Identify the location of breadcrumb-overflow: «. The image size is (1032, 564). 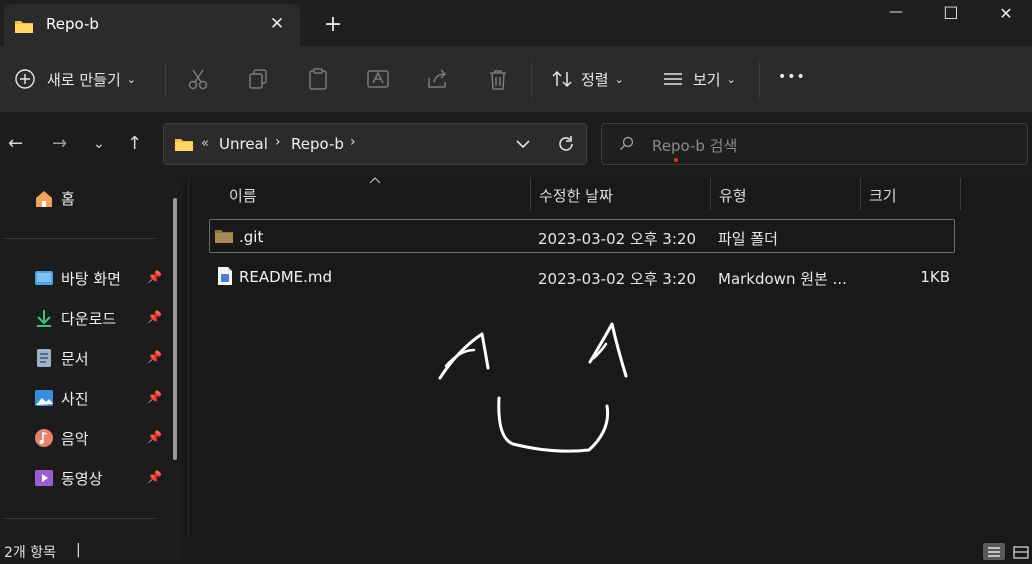
(205, 143).